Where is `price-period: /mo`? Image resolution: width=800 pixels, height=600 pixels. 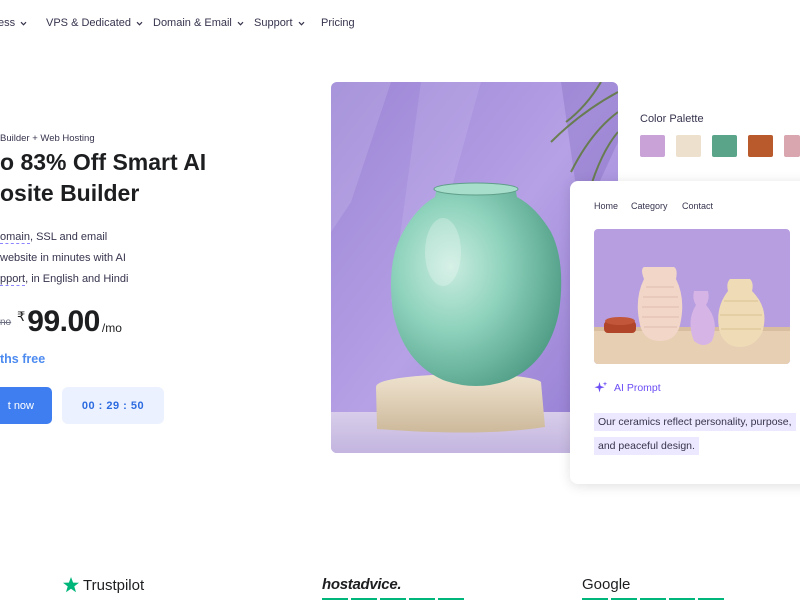 price-period: /mo is located at coordinates (111, 328).